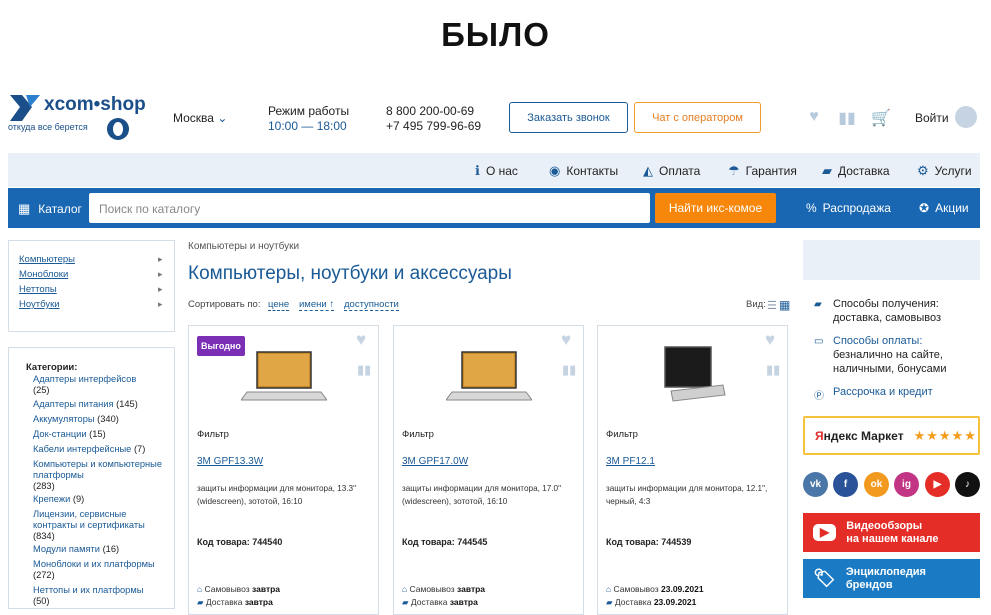 The image size is (991, 615). I want to click on product-code: Код товара: 744539, so click(649, 542).